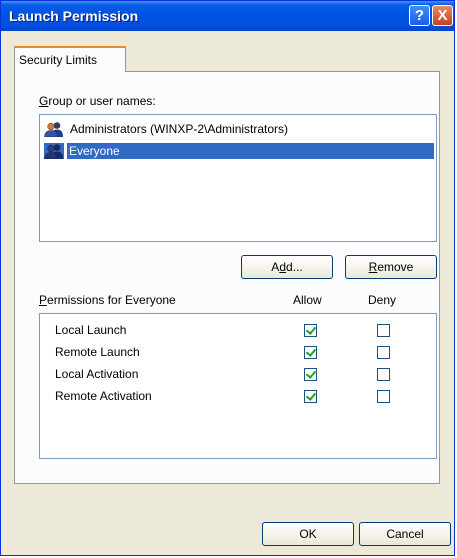 This screenshot has height=558, width=457. What do you see at coordinates (97, 352) in the screenshot?
I see `permission-name: Remote Launch` at bounding box center [97, 352].